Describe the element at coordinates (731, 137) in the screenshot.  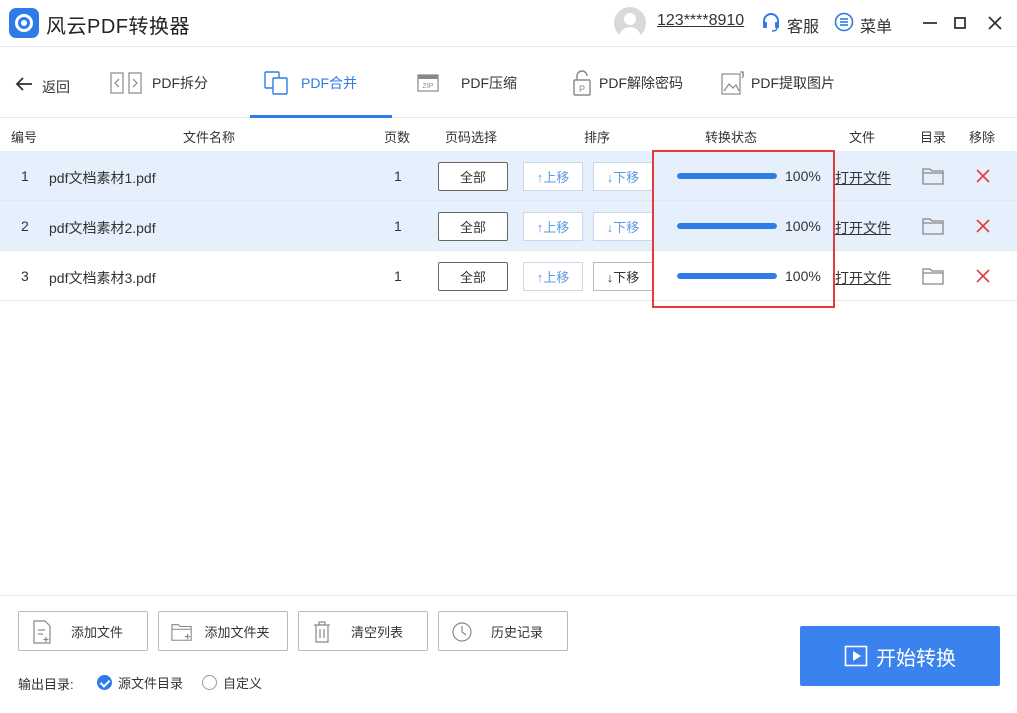
I see `header-status: 转换状态` at that location.